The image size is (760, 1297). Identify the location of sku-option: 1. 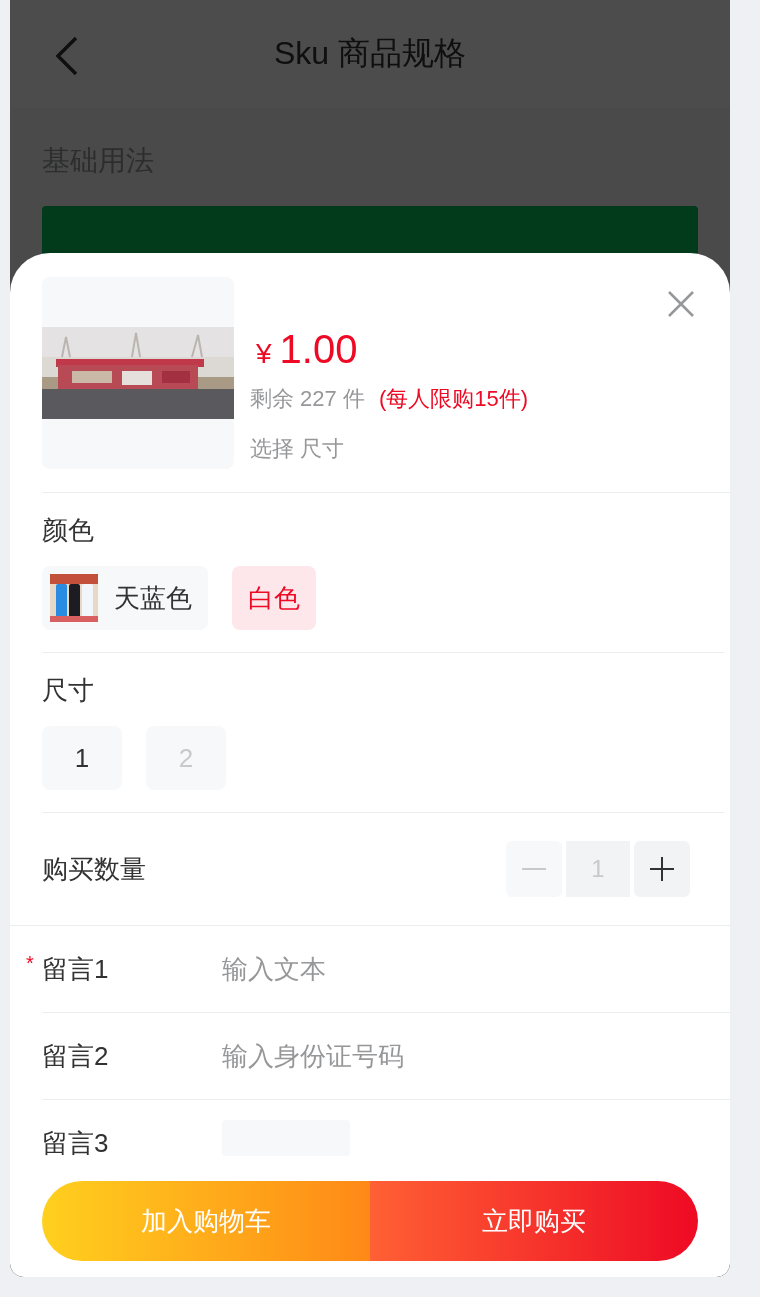
(82, 758).